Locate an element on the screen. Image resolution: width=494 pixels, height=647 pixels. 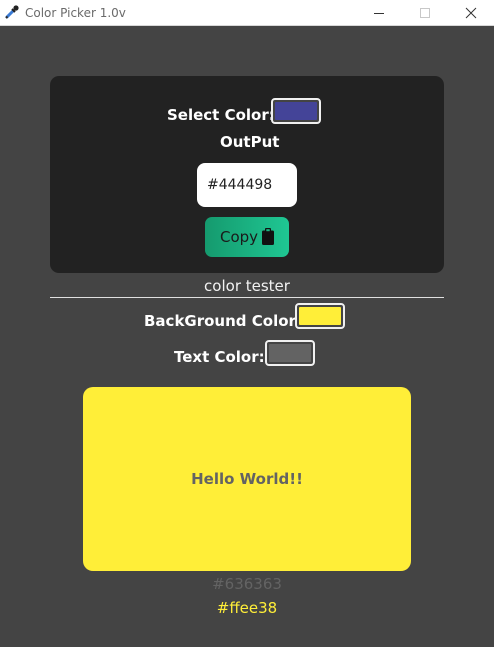
eyedropper-icon is located at coordinates (12, 12).